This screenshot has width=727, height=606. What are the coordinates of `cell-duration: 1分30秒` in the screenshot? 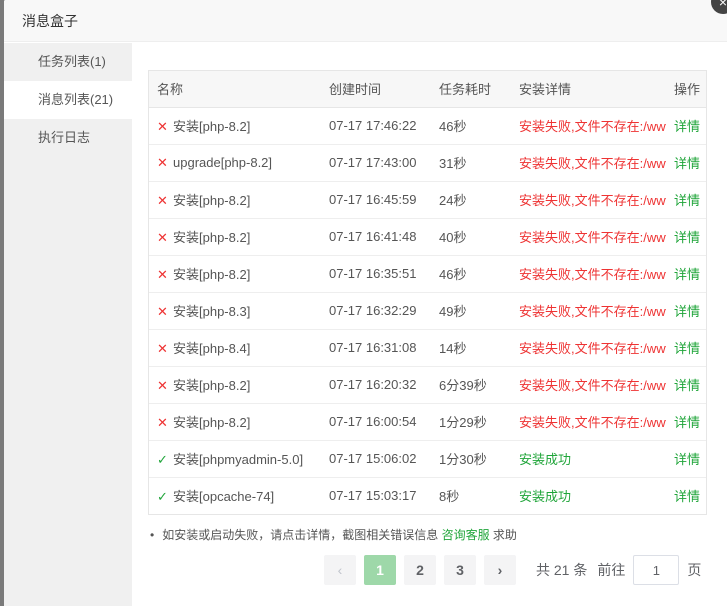 It's located at (471, 459).